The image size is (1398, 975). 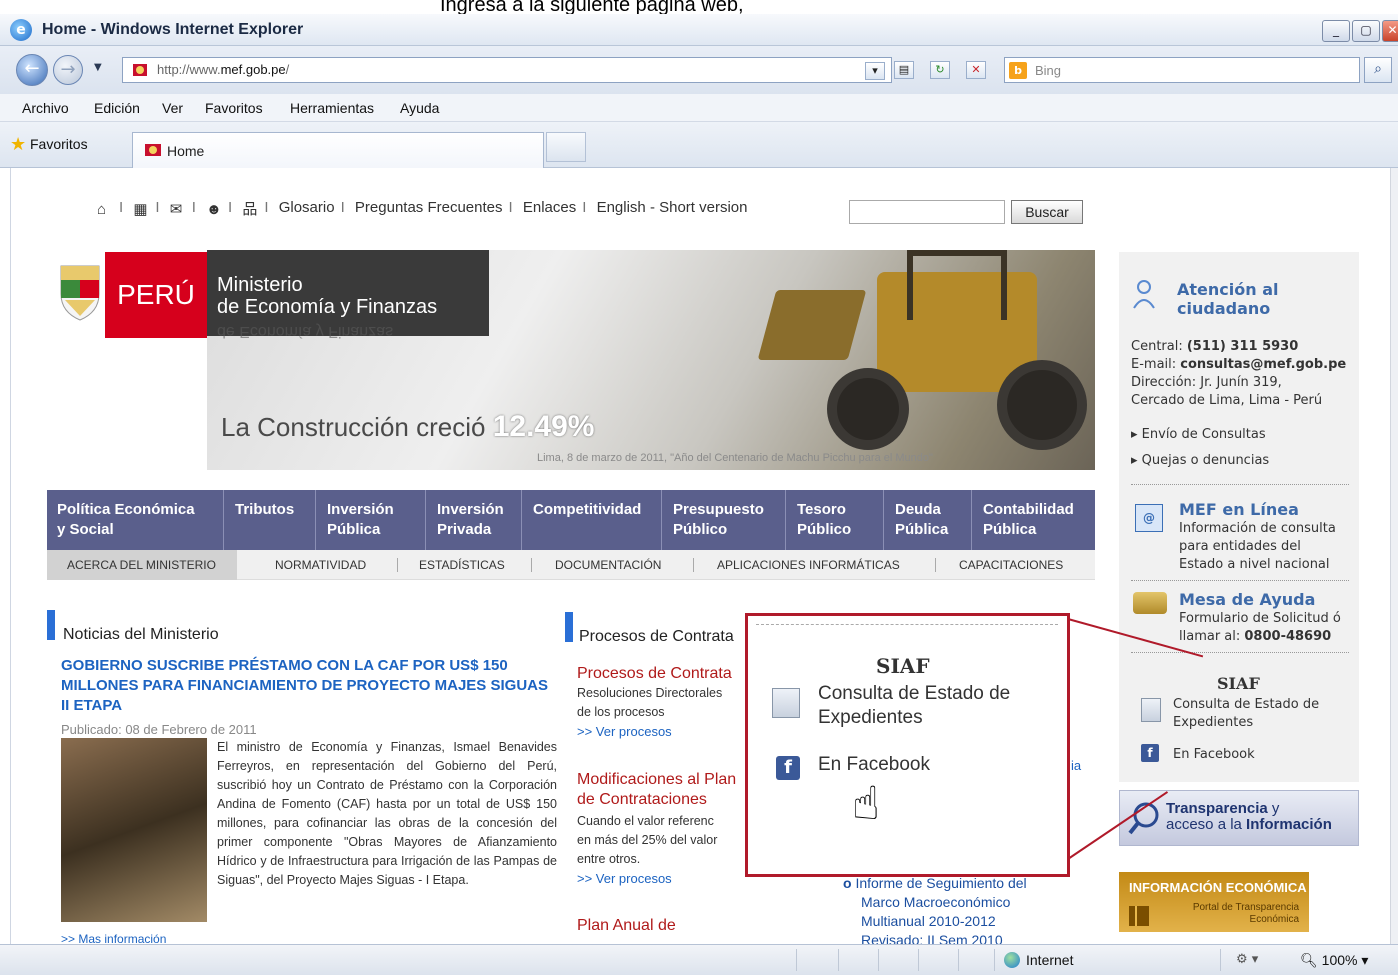 What do you see at coordinates (621, 712) in the screenshot?
I see `procesos-desc-2: de los procesos` at bounding box center [621, 712].